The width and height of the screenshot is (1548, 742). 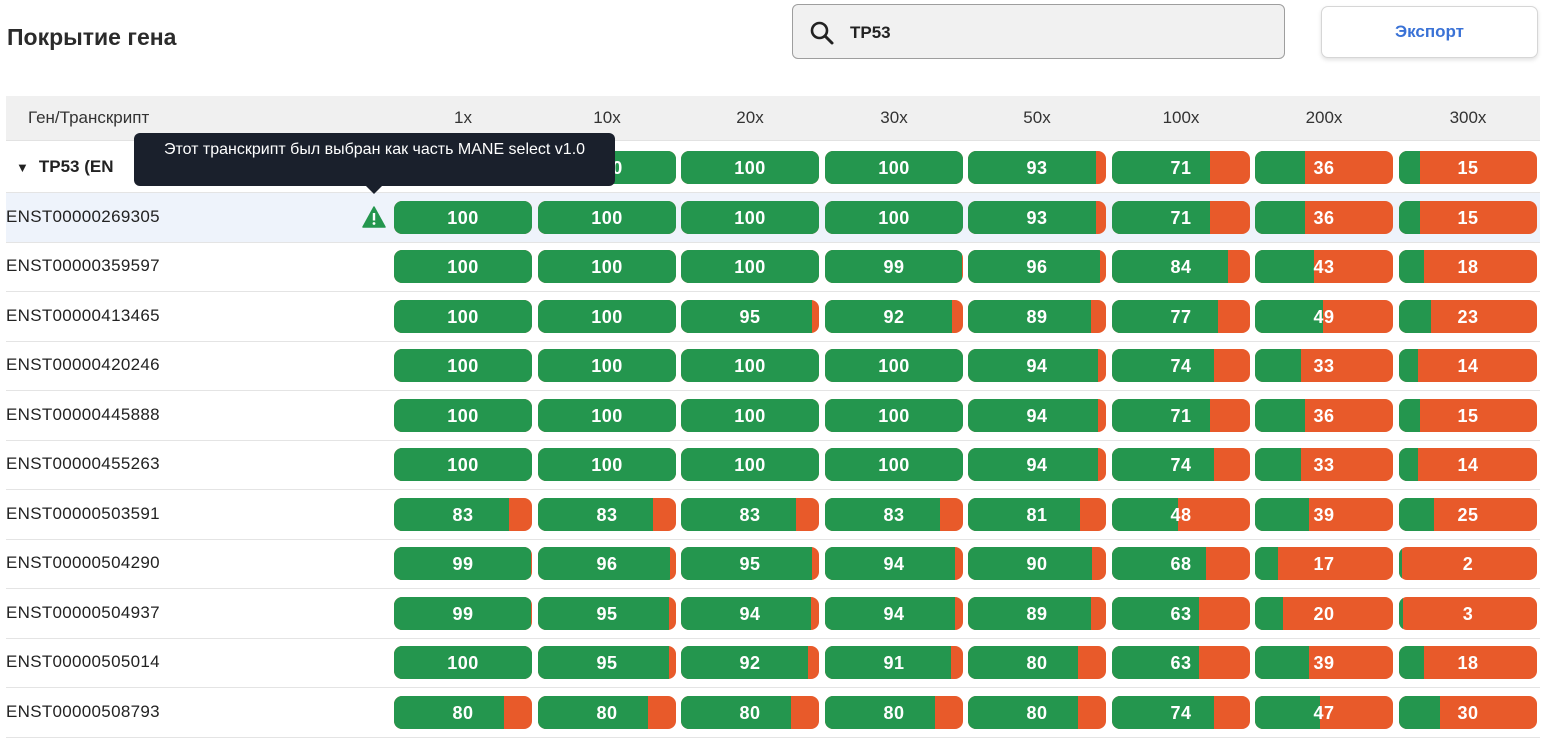 What do you see at coordinates (607, 563) in the screenshot?
I see `coverage-bar-10x: 96` at bounding box center [607, 563].